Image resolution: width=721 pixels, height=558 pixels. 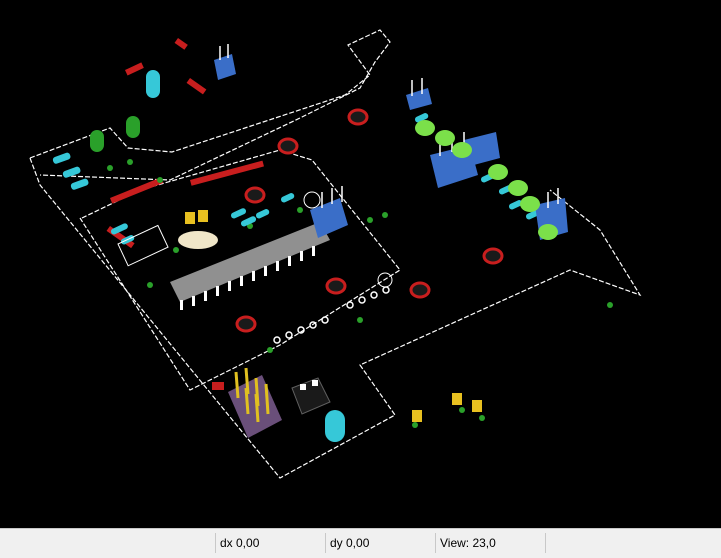 I want to click on status-view-zoom: View: 23,0, so click(x=490, y=543).